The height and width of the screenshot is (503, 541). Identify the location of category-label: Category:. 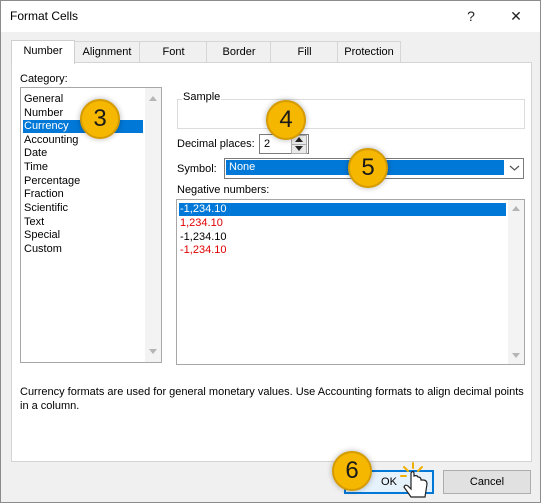
(44, 79).